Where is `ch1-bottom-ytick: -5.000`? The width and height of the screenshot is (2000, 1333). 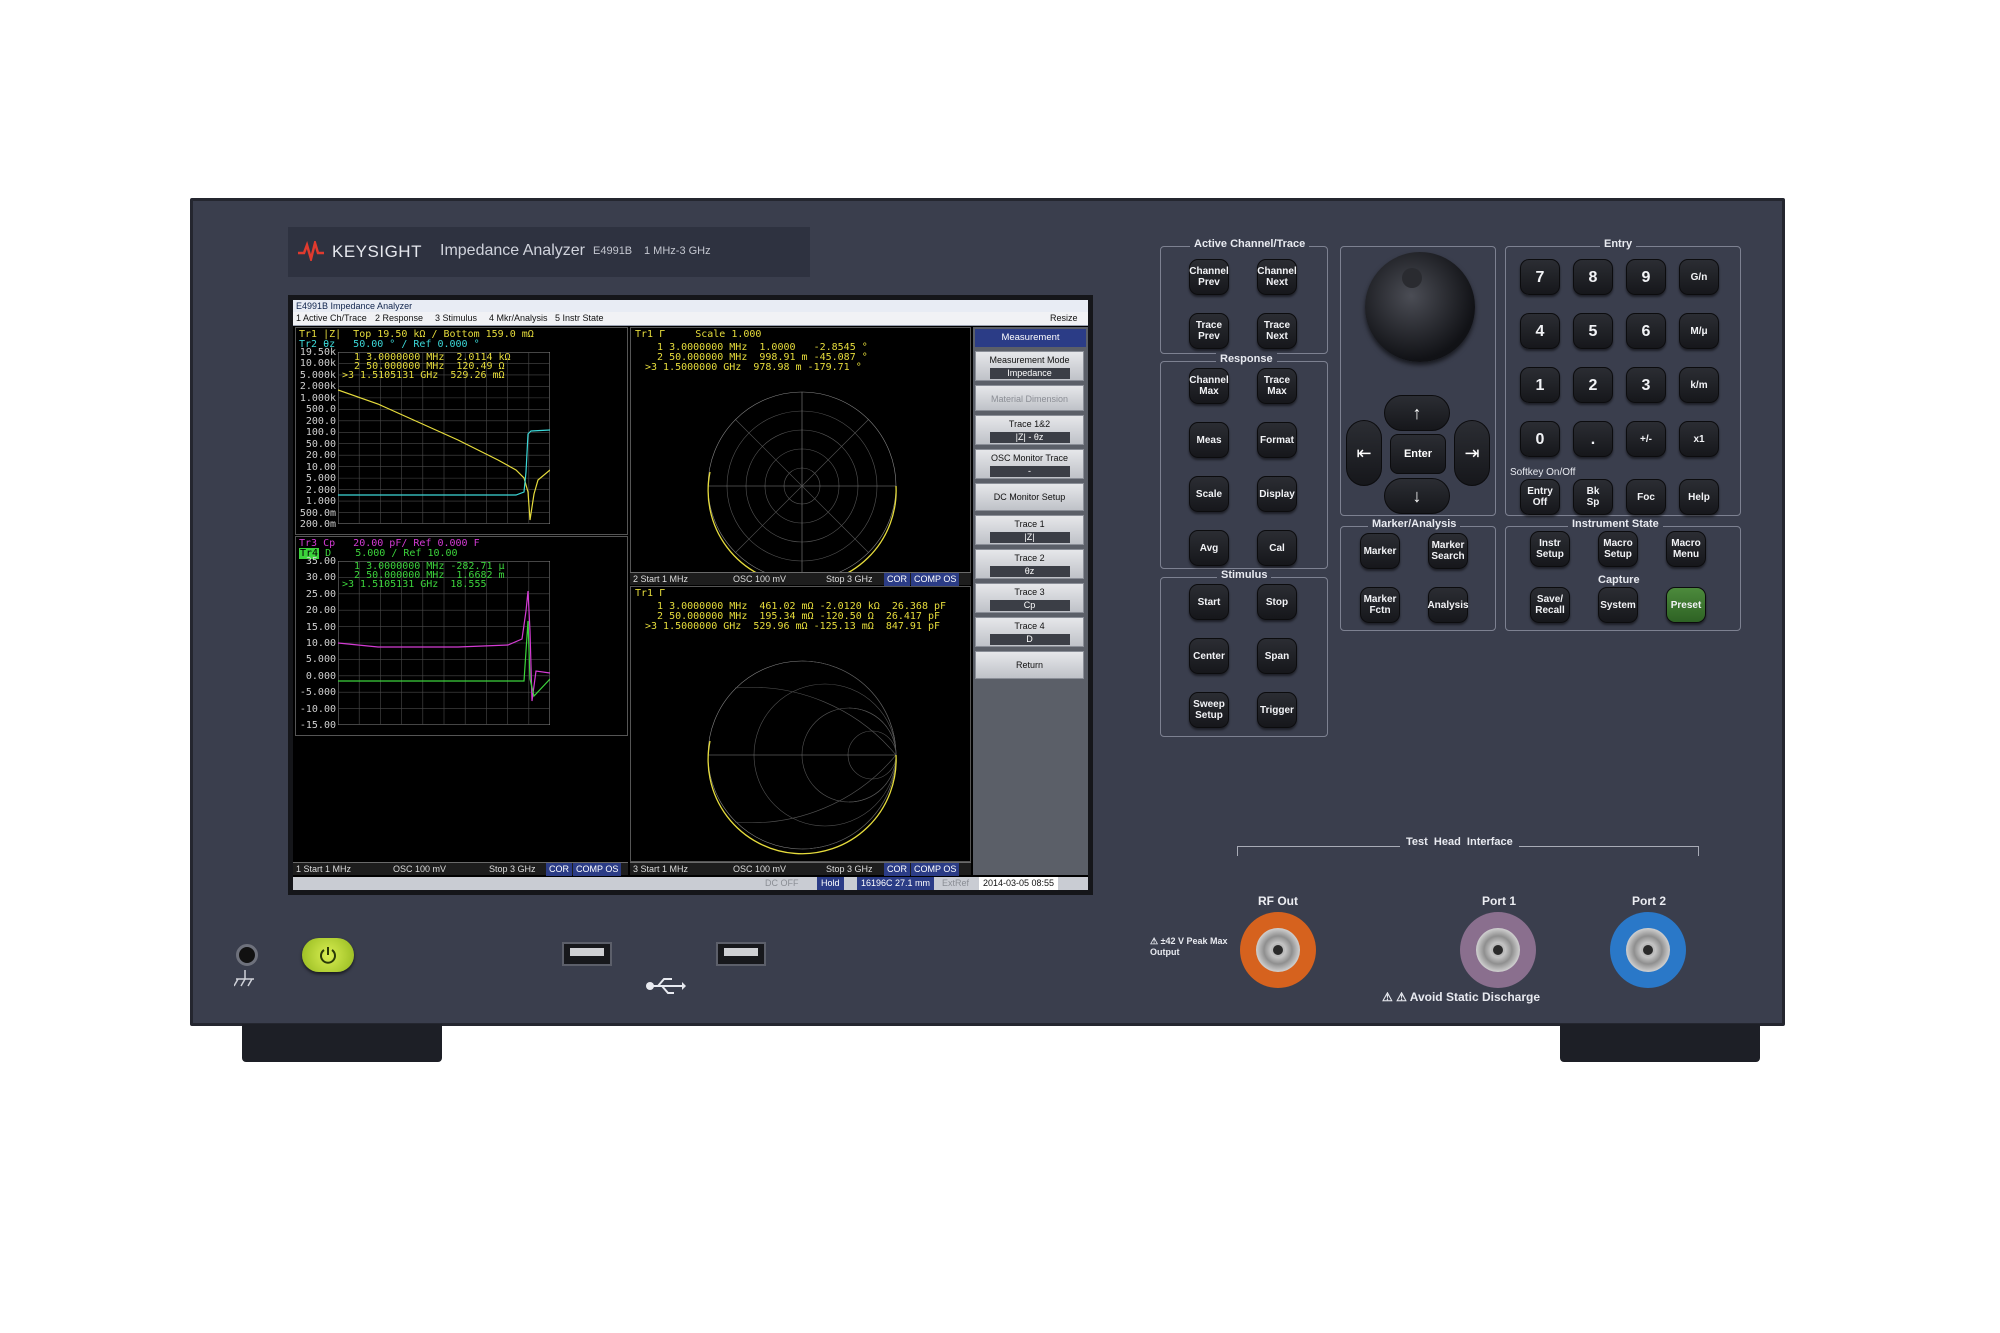
ch1-bottom-ytick: -5.000 is located at coordinates (317, 693).